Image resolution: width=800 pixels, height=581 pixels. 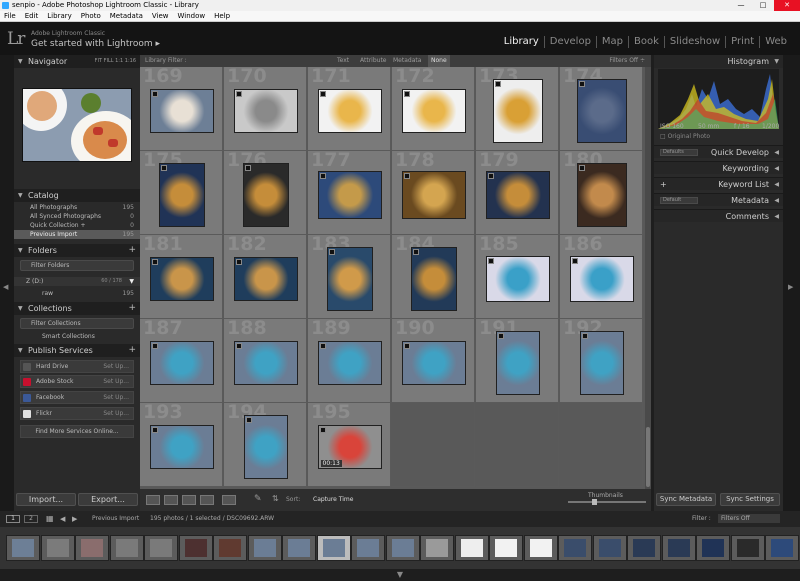 I want to click on filmstrip-filter-select: Filters Off, so click(x=749, y=518).